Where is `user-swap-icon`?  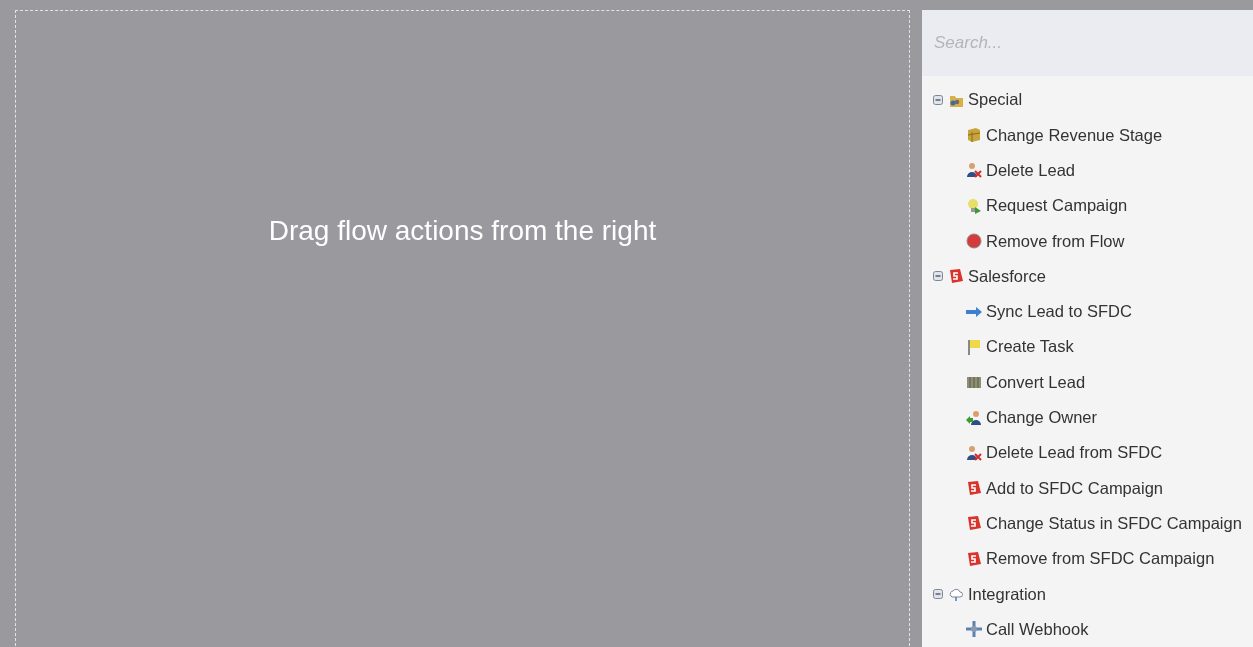 user-swap-icon is located at coordinates (974, 417).